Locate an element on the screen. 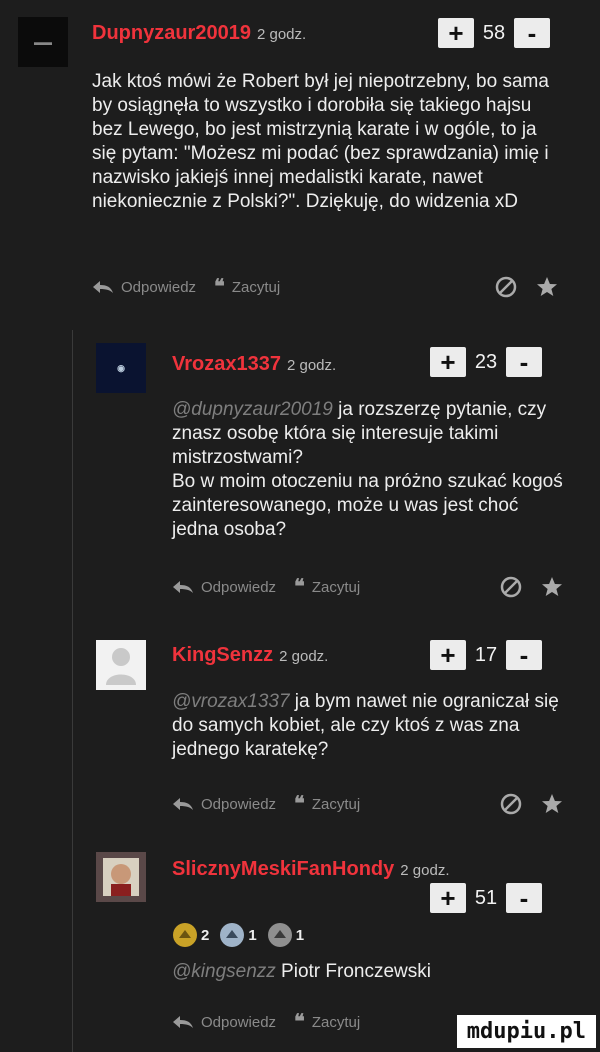 This screenshot has width=600, height=1052. thread-line is located at coordinates (72, 691).